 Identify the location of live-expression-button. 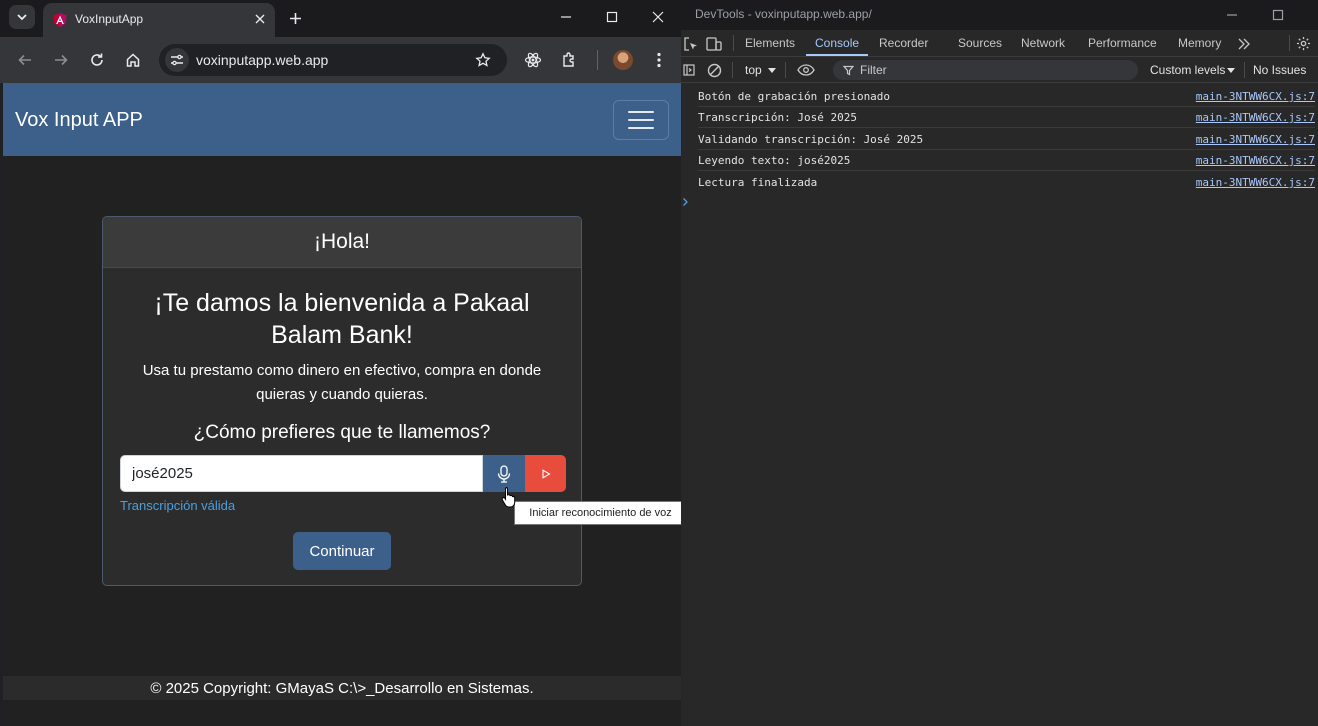
(806, 70).